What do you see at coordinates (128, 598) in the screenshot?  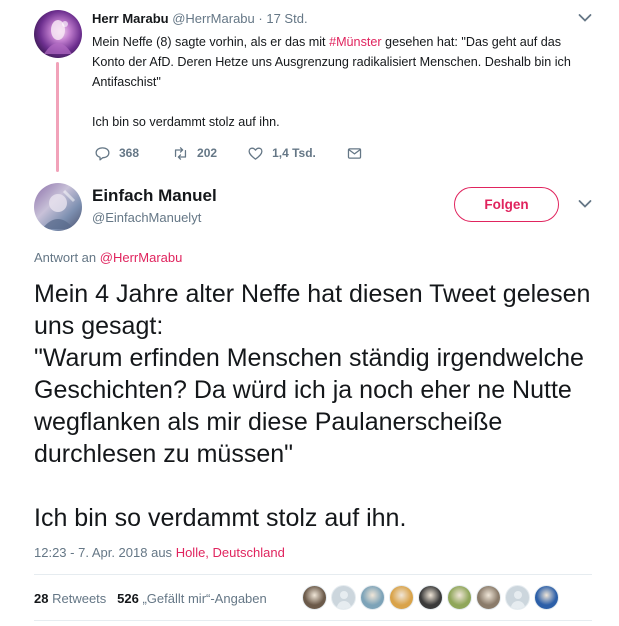 I see `like-total: 526` at bounding box center [128, 598].